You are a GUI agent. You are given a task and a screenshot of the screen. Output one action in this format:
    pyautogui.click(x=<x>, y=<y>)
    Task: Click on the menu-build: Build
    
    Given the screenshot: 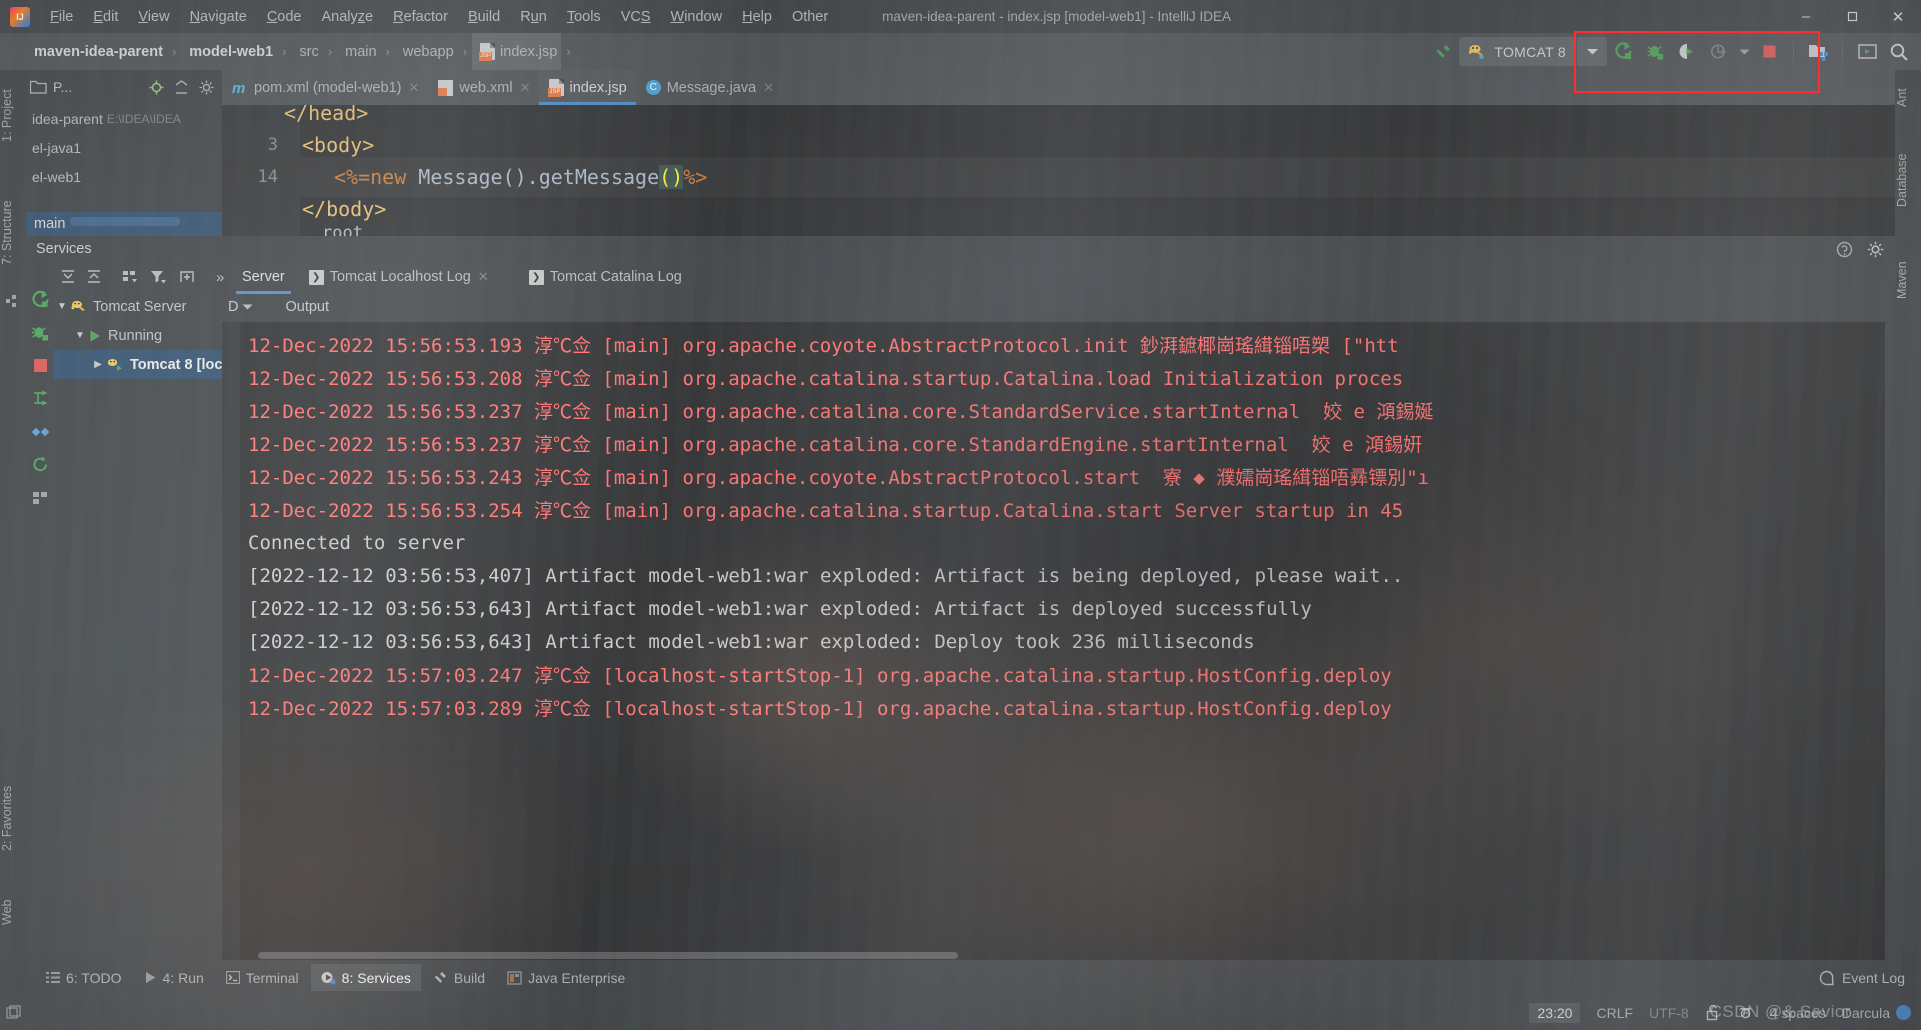 What is the action you would take?
    pyautogui.click(x=484, y=17)
    